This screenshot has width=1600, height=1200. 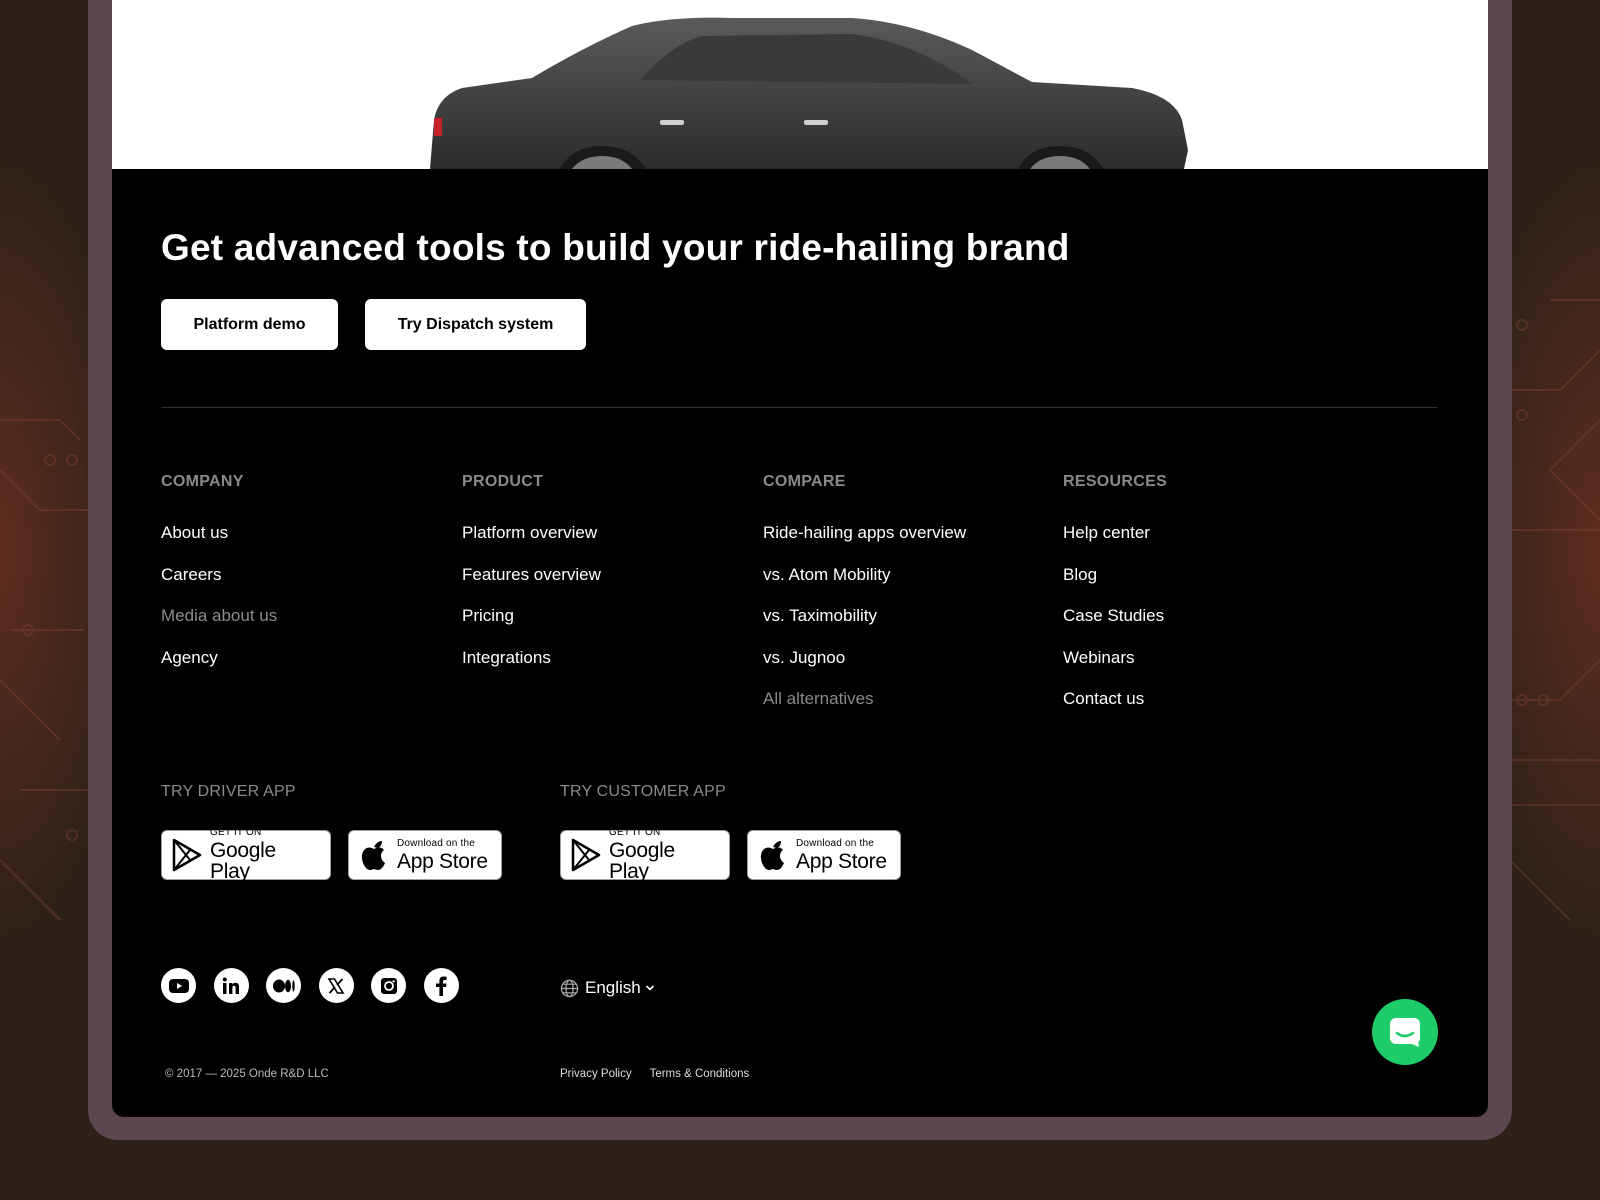 I want to click on chevron-down-icon, so click(x=649, y=988).